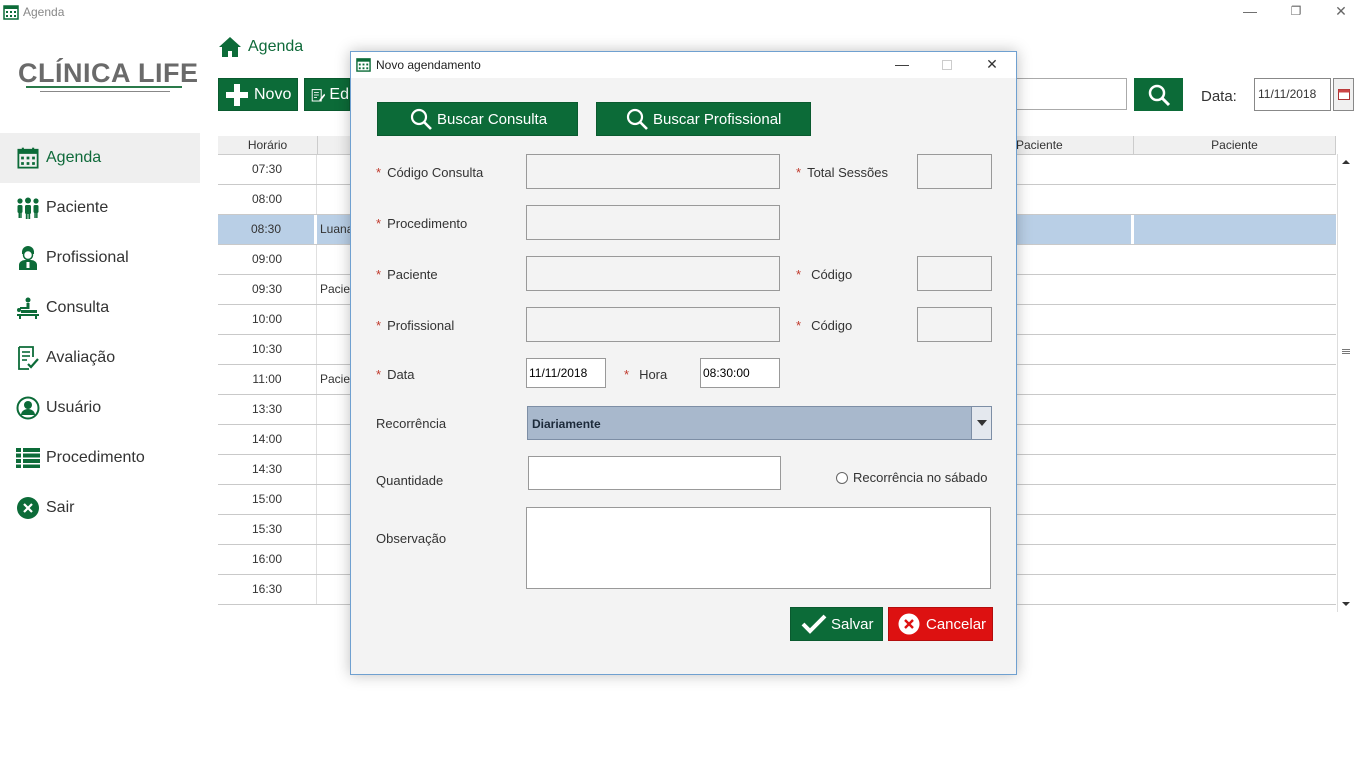 This screenshot has height=768, width=1366. What do you see at coordinates (267, 409) in the screenshot?
I see `time-cell: 13:30` at bounding box center [267, 409].